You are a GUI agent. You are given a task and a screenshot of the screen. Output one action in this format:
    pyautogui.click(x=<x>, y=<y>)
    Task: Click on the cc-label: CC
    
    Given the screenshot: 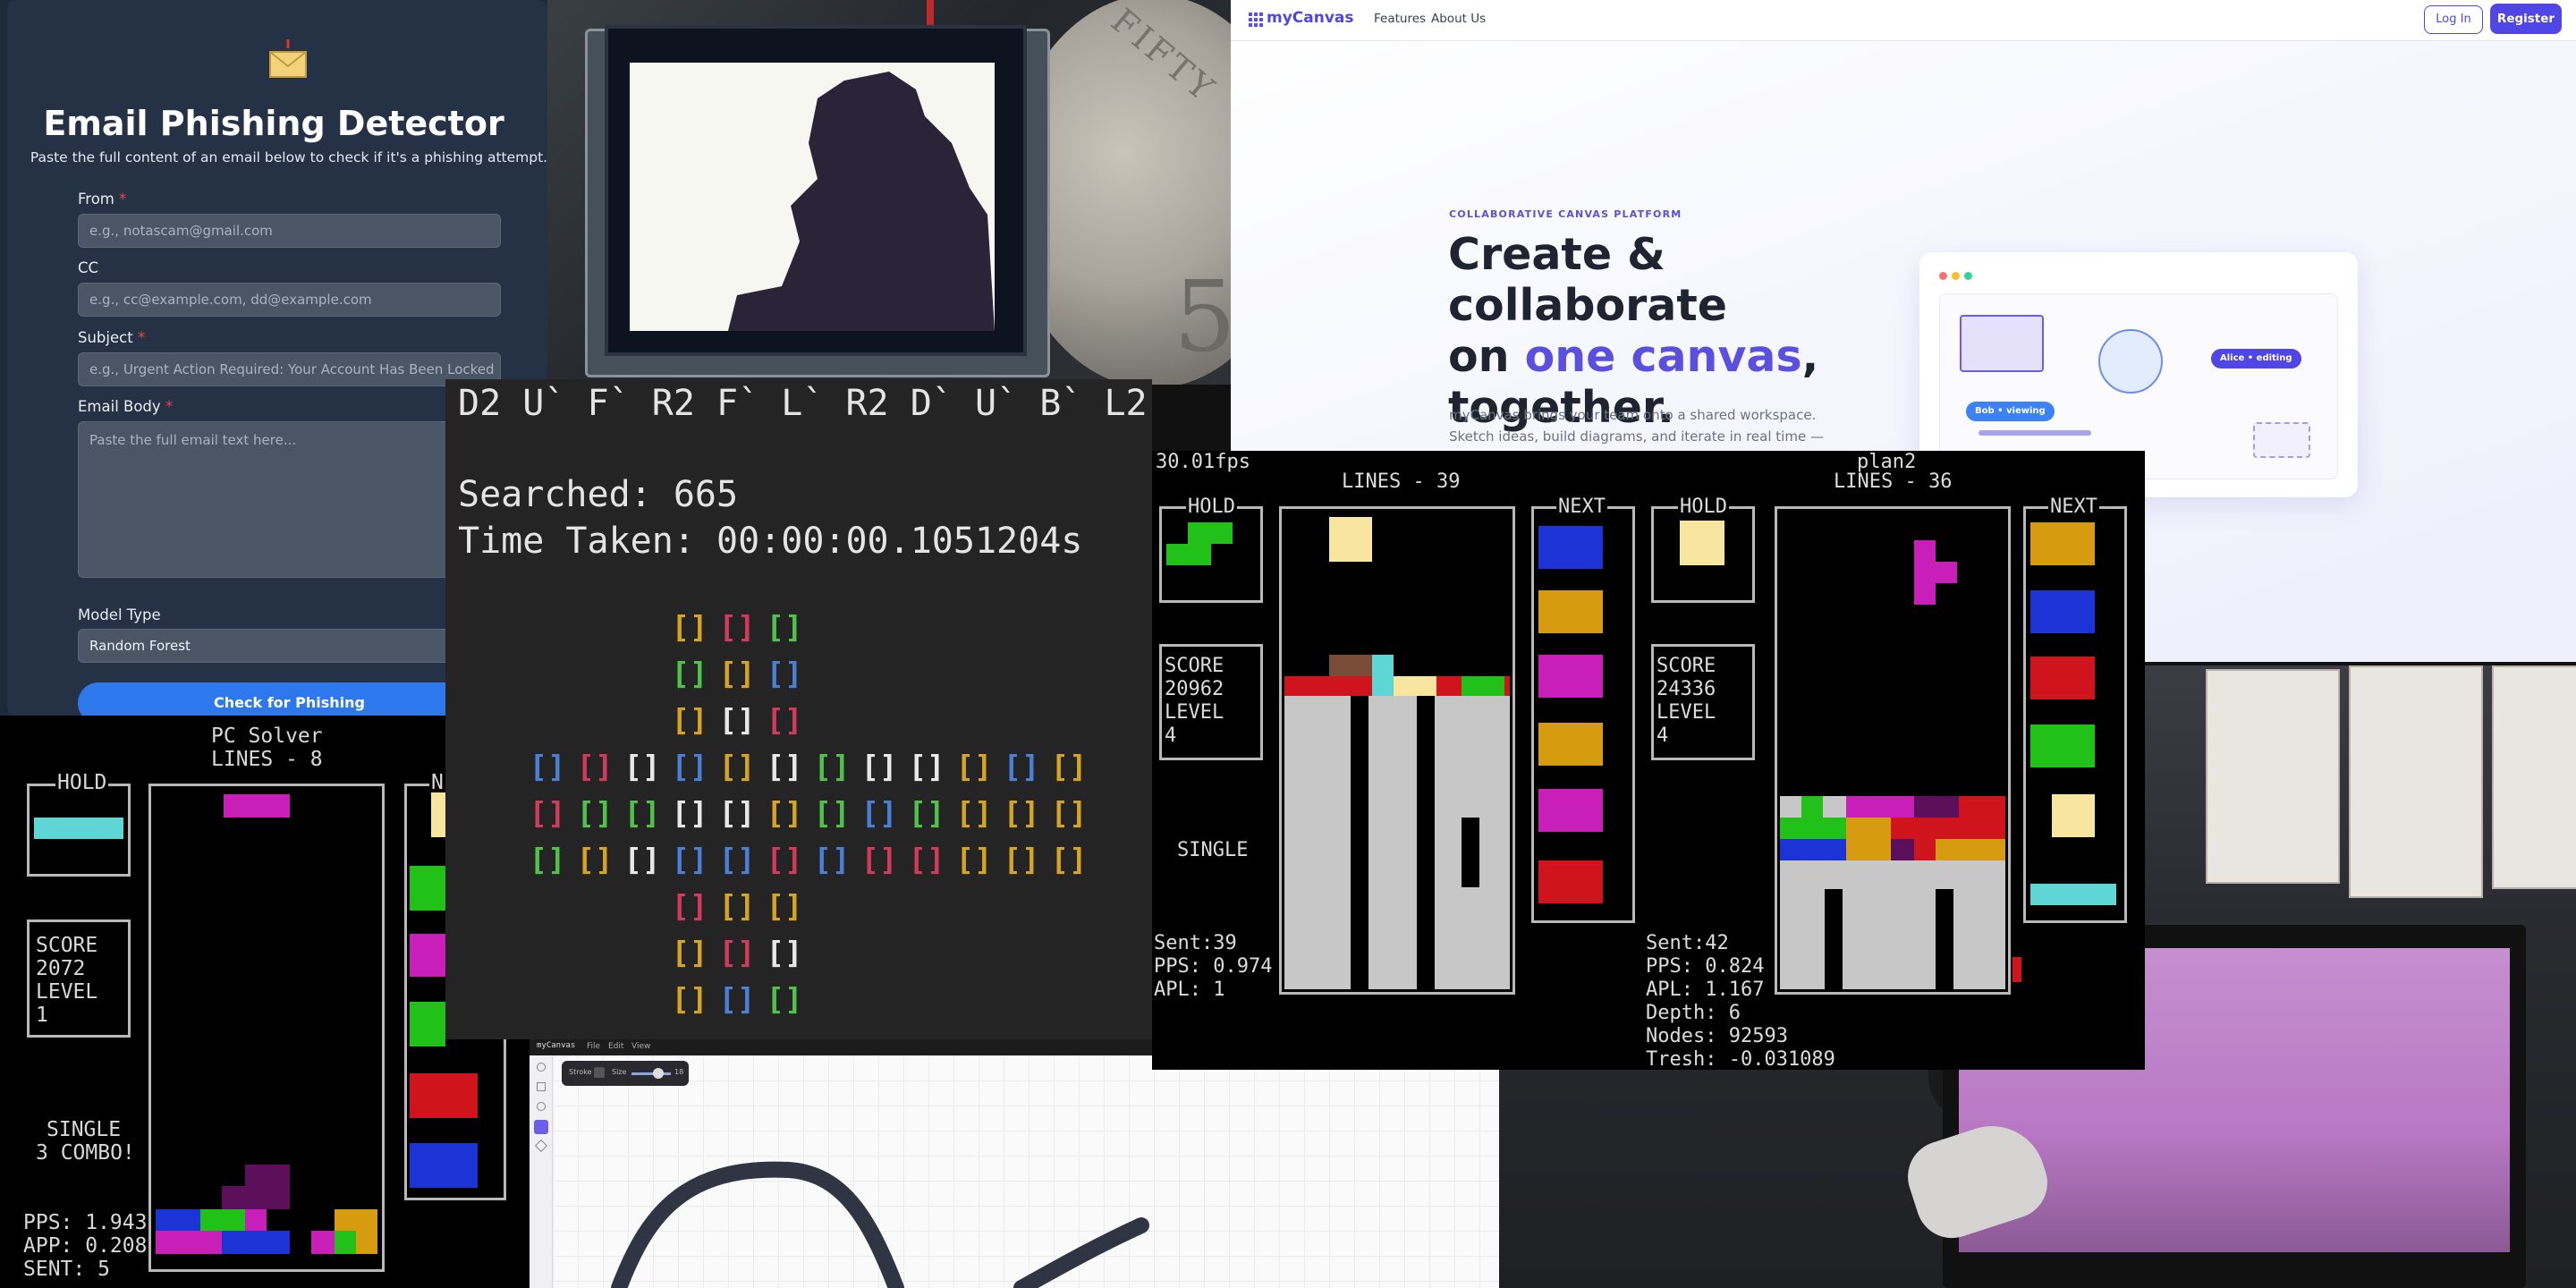 What is the action you would take?
    pyautogui.click(x=88, y=267)
    